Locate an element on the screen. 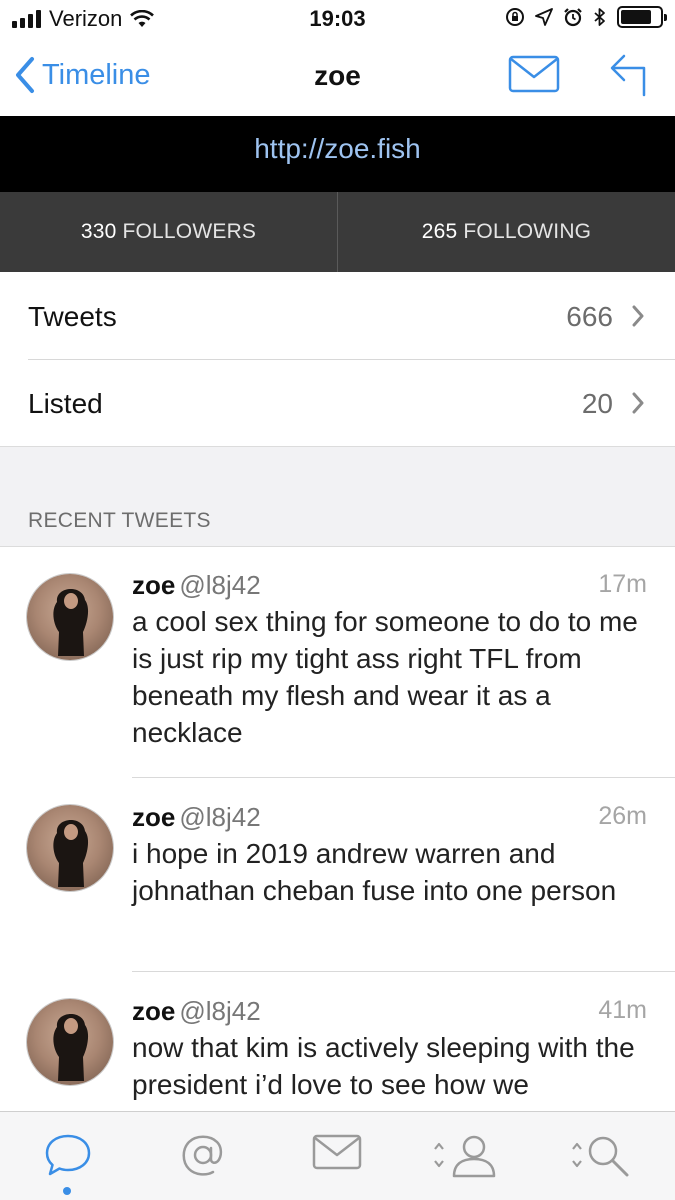 Image resolution: width=675 pixels, height=1200 pixels. tweet-timestamp: 26m is located at coordinates (622, 816).